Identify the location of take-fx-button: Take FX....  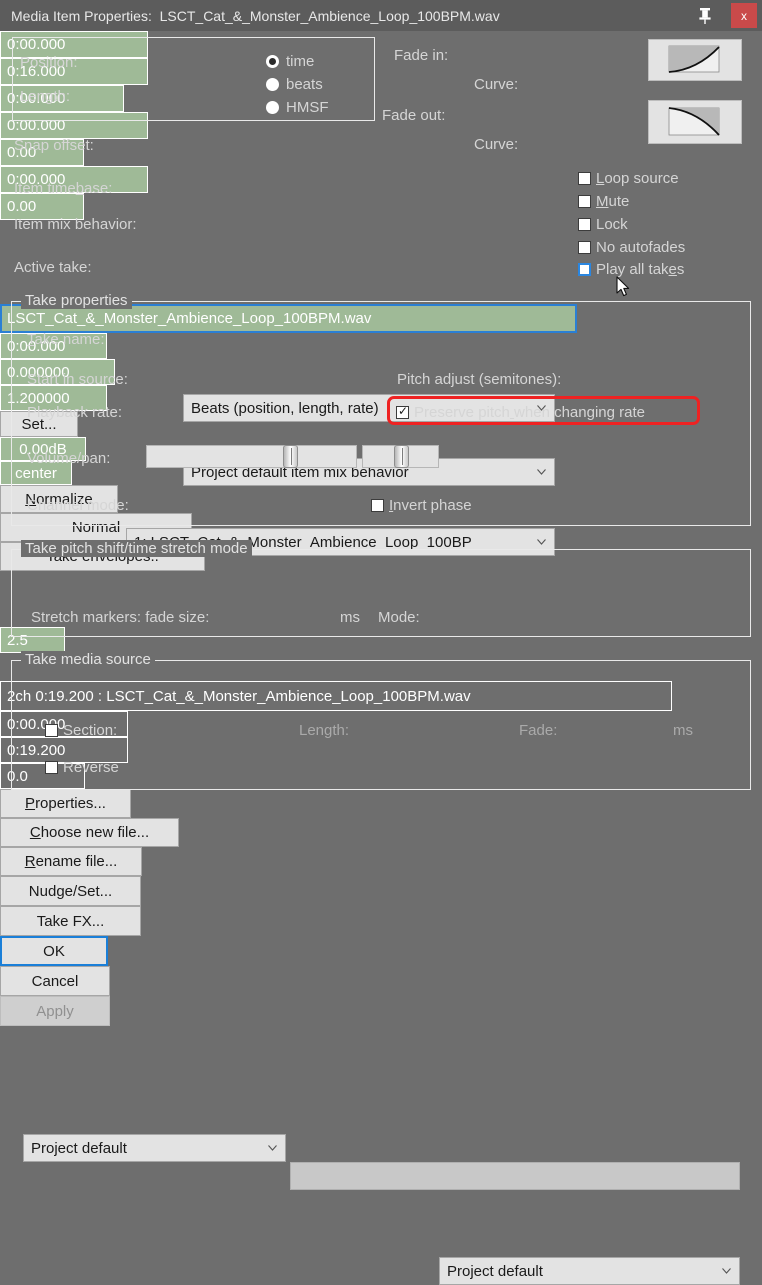
(70, 921).